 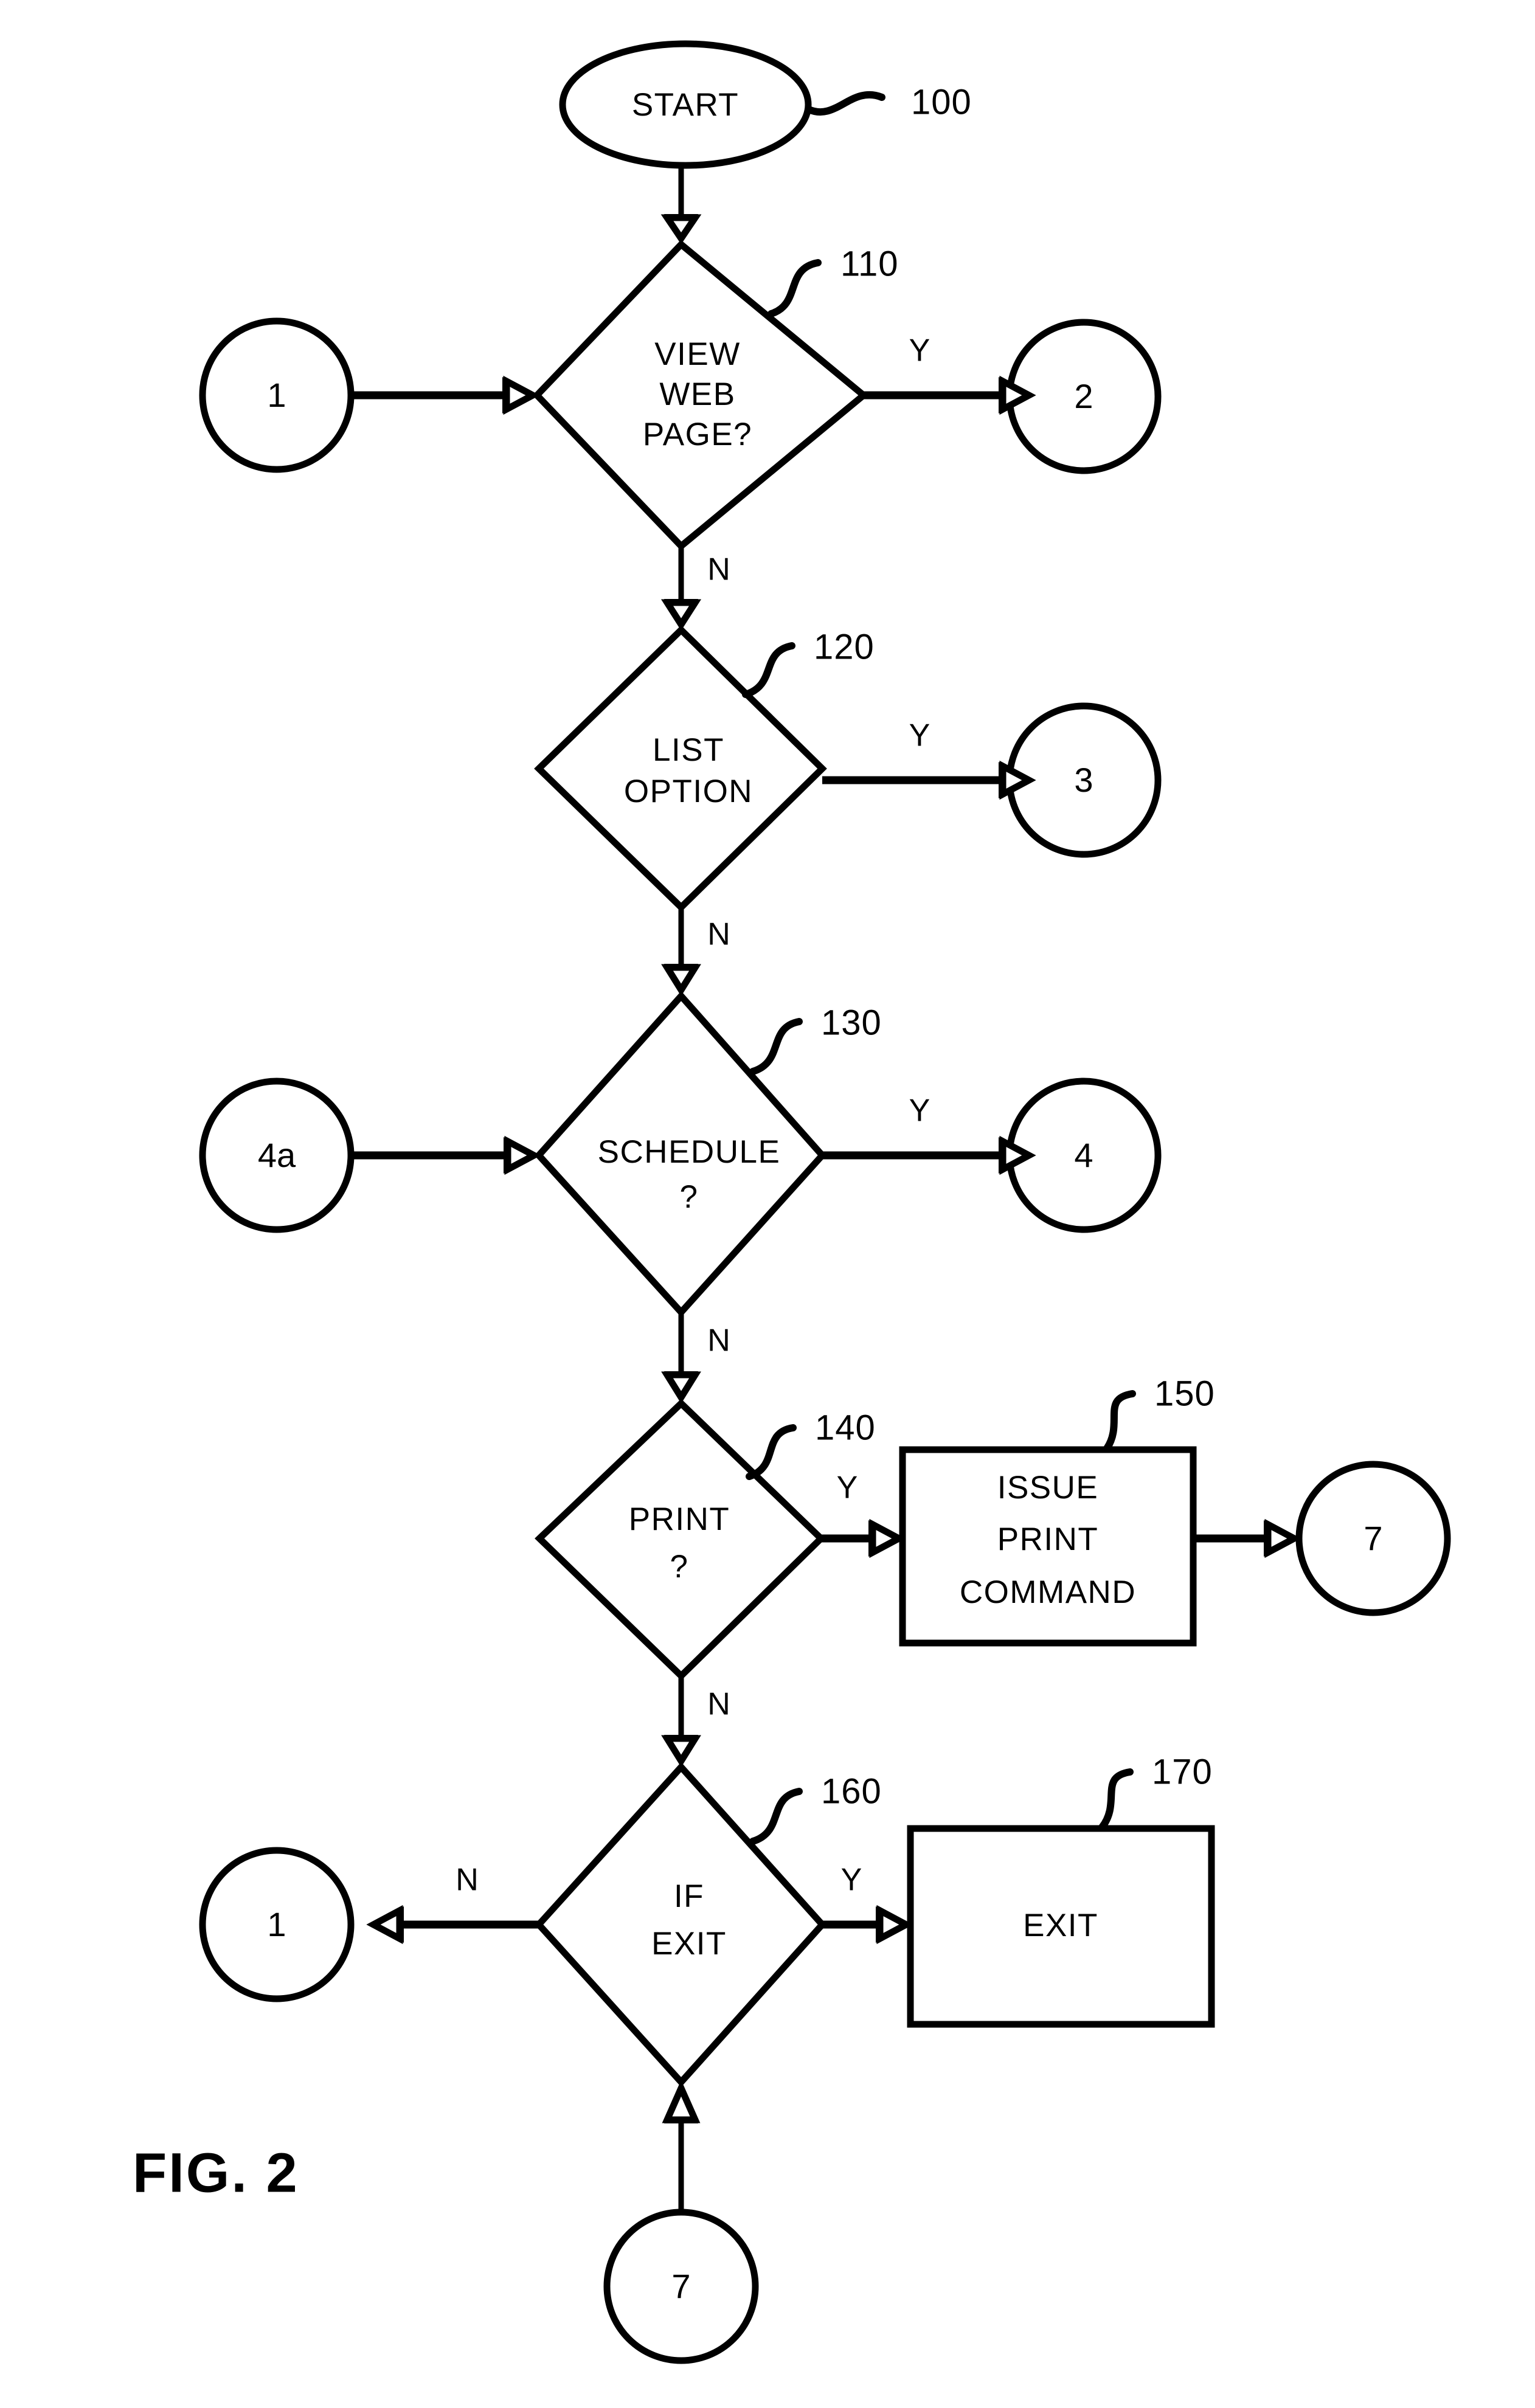 I want to click on connector-out-7-right: 7, so click(x=1373, y=1538).